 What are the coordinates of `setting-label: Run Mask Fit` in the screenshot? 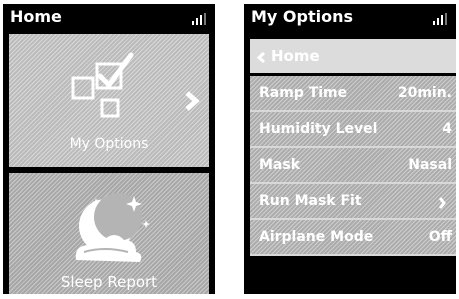 It's located at (310, 201).